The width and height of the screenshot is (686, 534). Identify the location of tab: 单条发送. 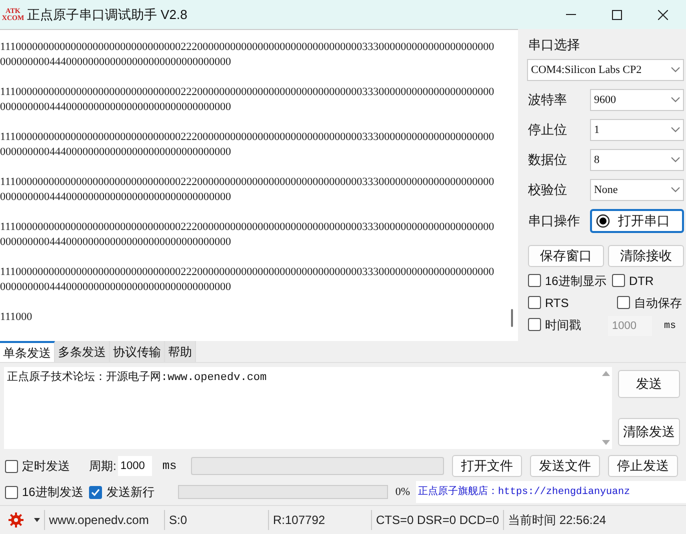
(27, 351).